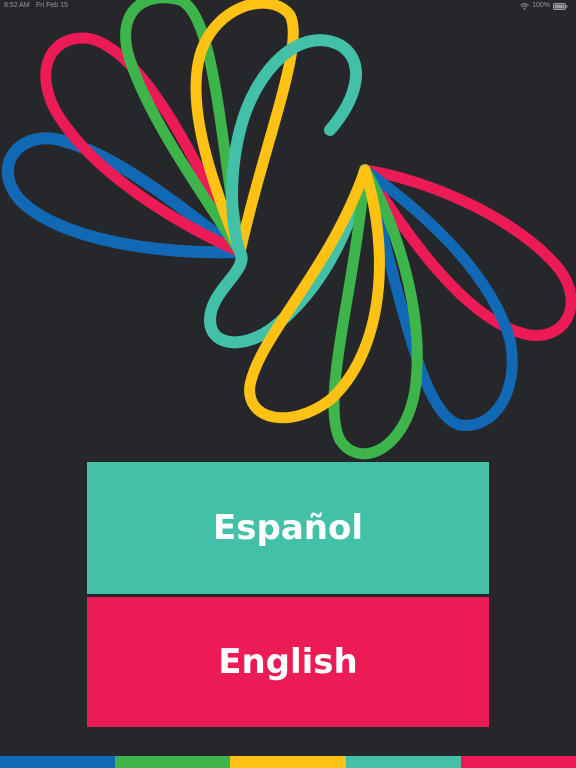 Image resolution: width=576 pixels, height=768 pixels. What do you see at coordinates (518, 762) in the screenshot?
I see `stripe-red` at bounding box center [518, 762].